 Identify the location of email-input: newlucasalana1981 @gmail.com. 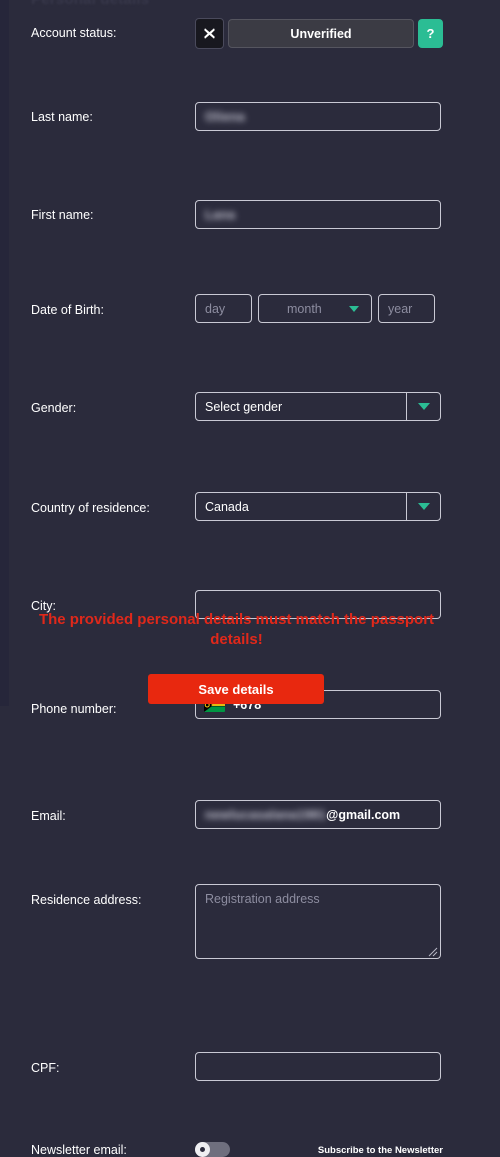
(318, 814).